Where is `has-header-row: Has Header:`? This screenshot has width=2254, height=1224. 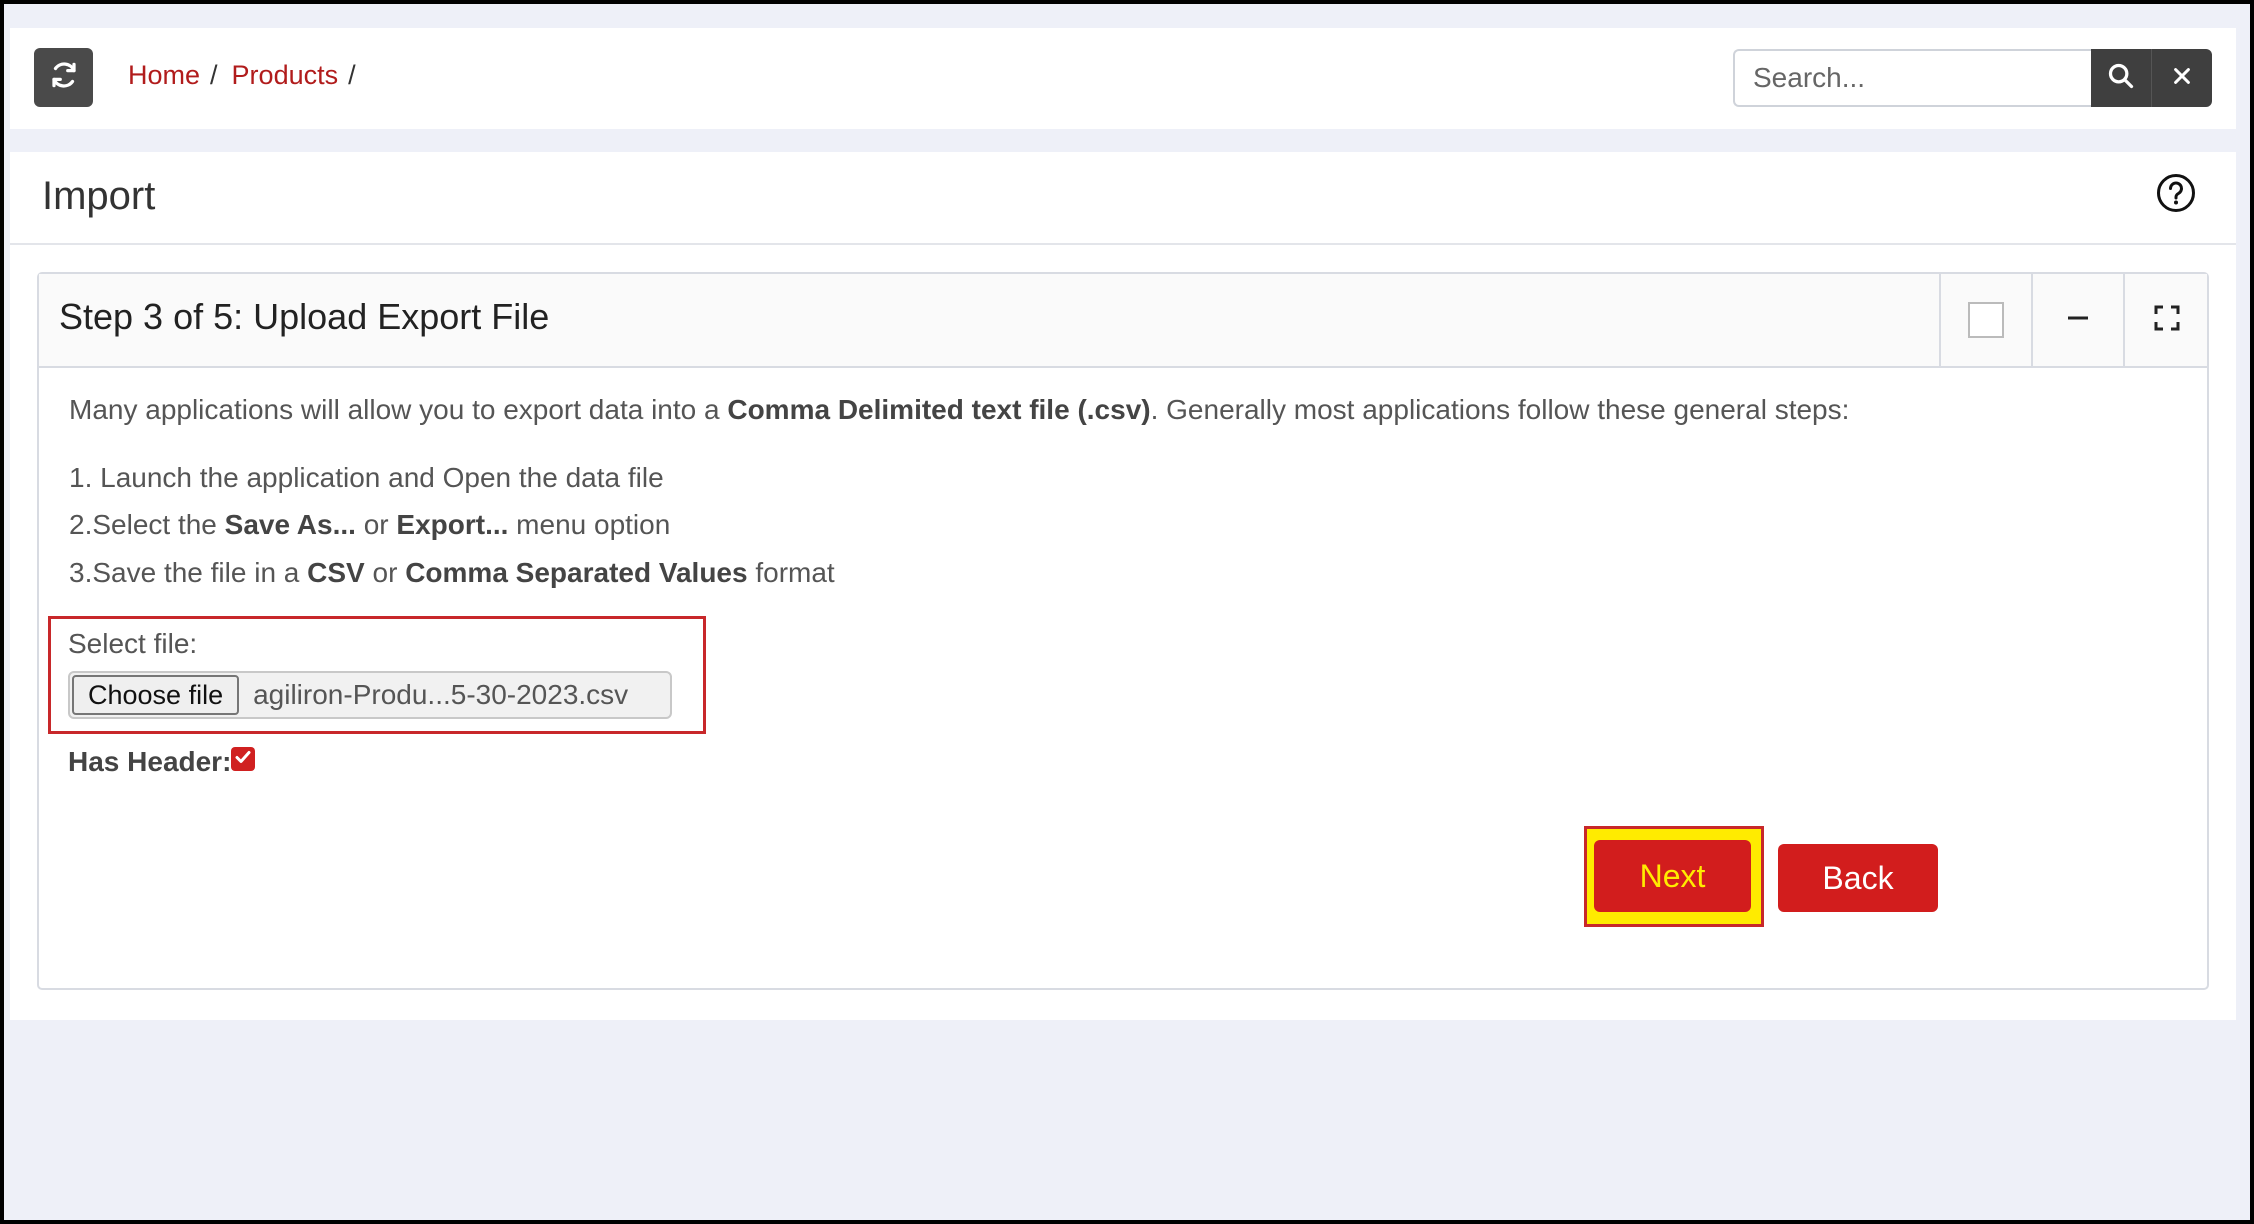 has-header-row: Has Header: is located at coordinates (162, 762).